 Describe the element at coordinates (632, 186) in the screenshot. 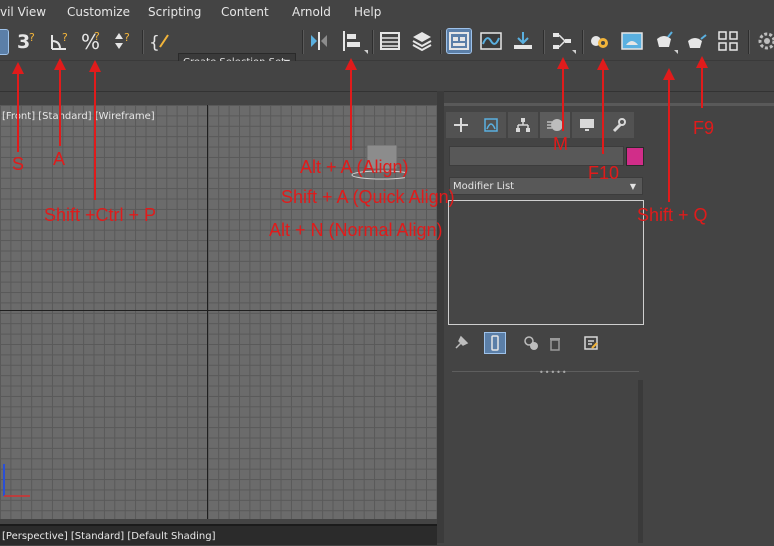

I see `chevron-down-icon: ▼` at that location.